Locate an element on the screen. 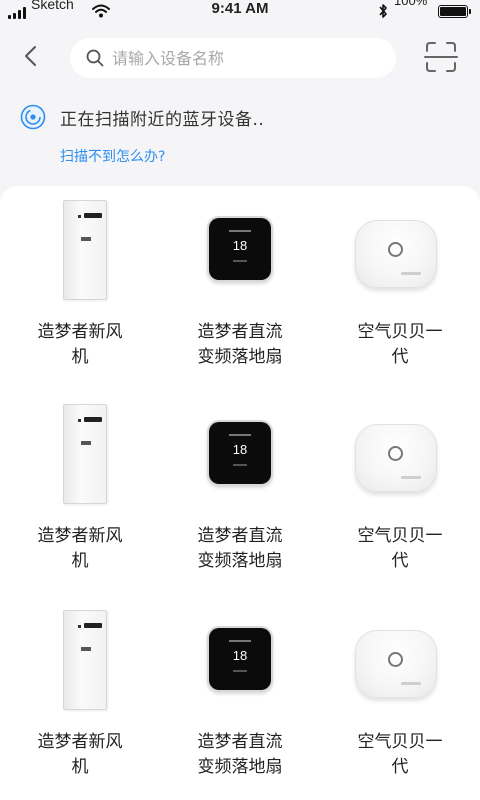  scan-status: 正在扫描附近的蓝牙设备.. is located at coordinates (142, 117).